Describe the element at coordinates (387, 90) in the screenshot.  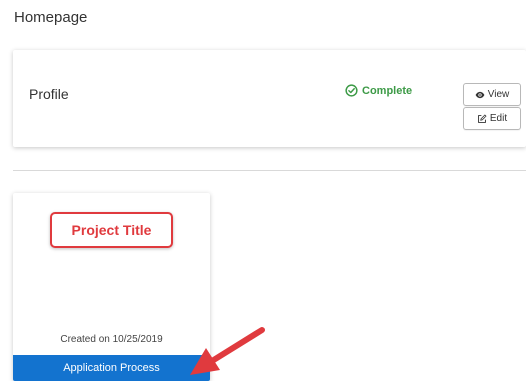
I see `status-text: Complete` at that location.